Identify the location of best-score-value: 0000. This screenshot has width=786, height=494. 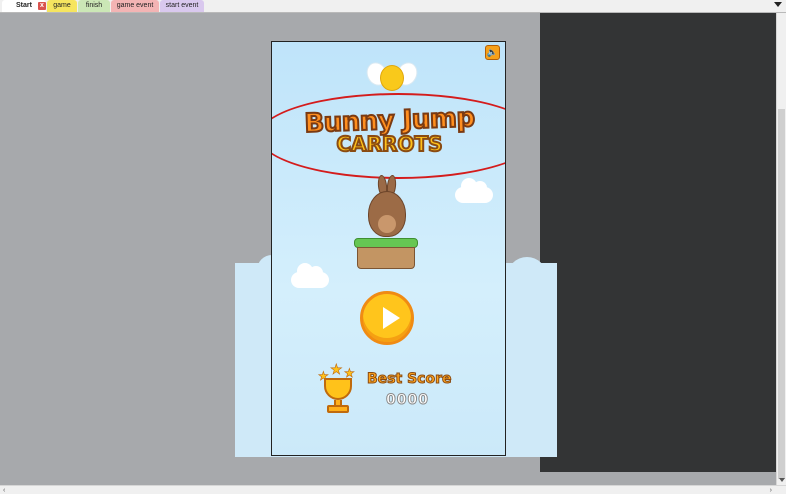
(407, 400).